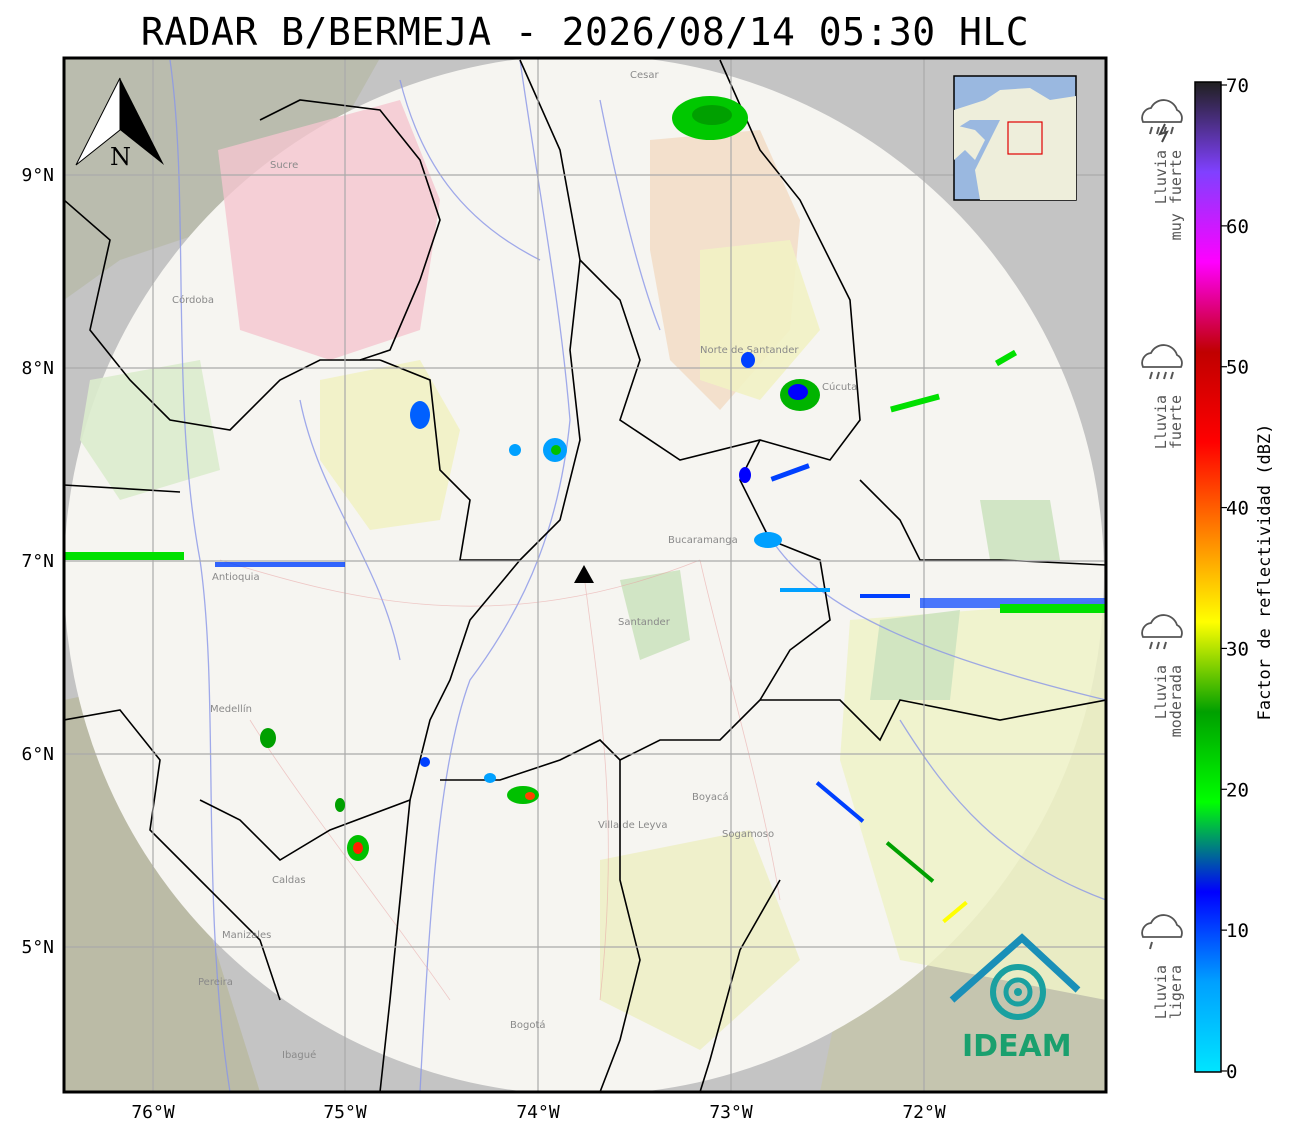 The height and width of the screenshot is (1137, 1315). I want to click on longitude-labels: 76°W 75°W 74°W 73°W 72°W, so click(538, 1112).